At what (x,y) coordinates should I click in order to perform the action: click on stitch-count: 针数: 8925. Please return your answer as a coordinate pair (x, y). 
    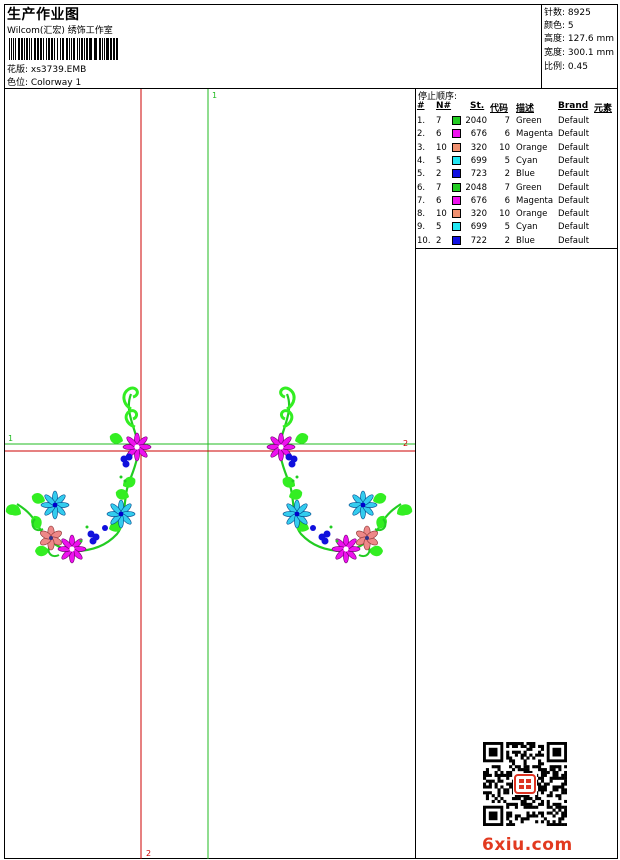
    Looking at the image, I should click on (567, 13).